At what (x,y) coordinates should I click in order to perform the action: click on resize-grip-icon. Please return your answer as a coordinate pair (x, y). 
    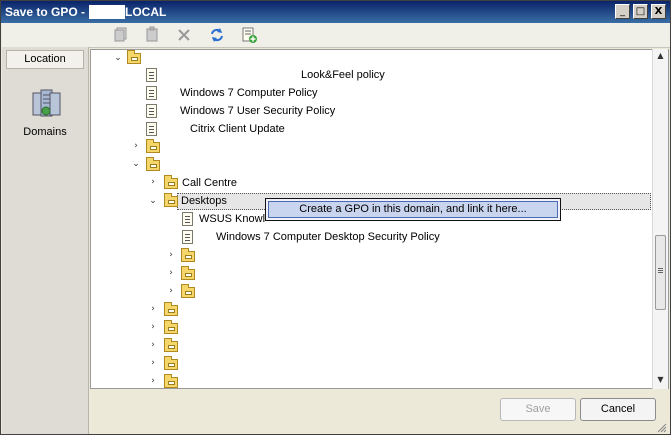
    Looking at the image, I should click on (661, 427).